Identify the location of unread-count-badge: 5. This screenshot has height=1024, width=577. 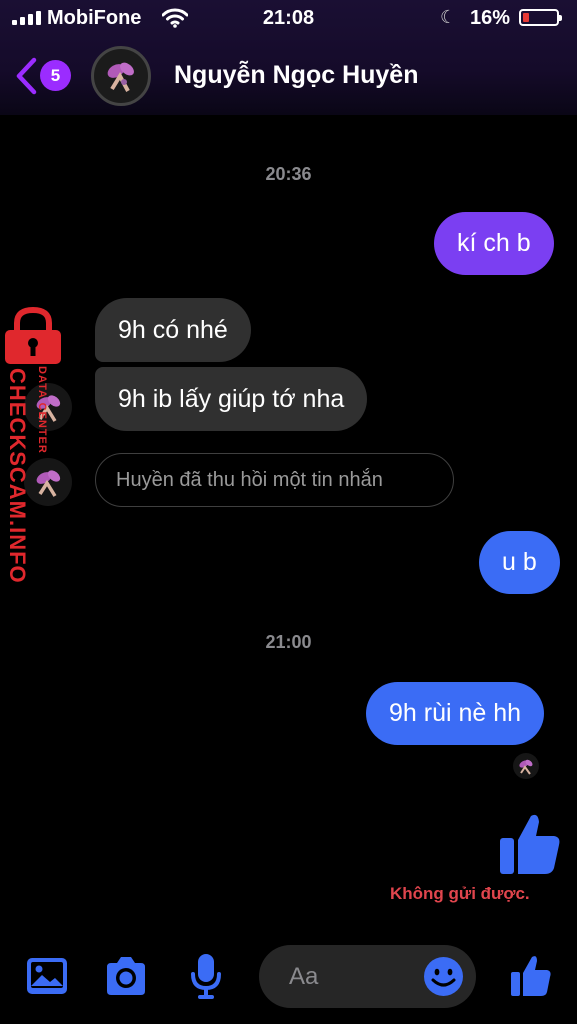
(55, 75).